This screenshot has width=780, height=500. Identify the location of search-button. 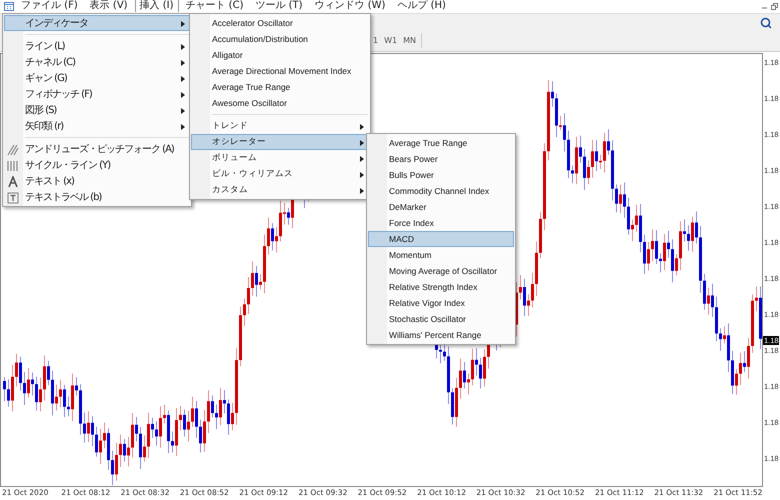
(766, 22).